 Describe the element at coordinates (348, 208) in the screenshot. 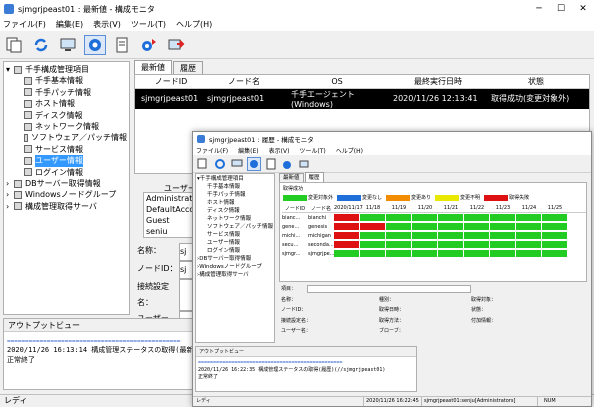

I see `grid-col-header: 2020/11/17` at that location.